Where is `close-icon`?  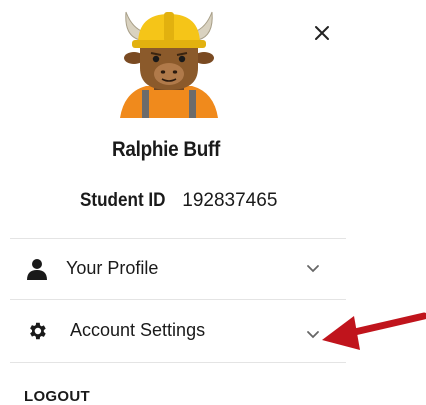
close-icon is located at coordinates (322, 33).